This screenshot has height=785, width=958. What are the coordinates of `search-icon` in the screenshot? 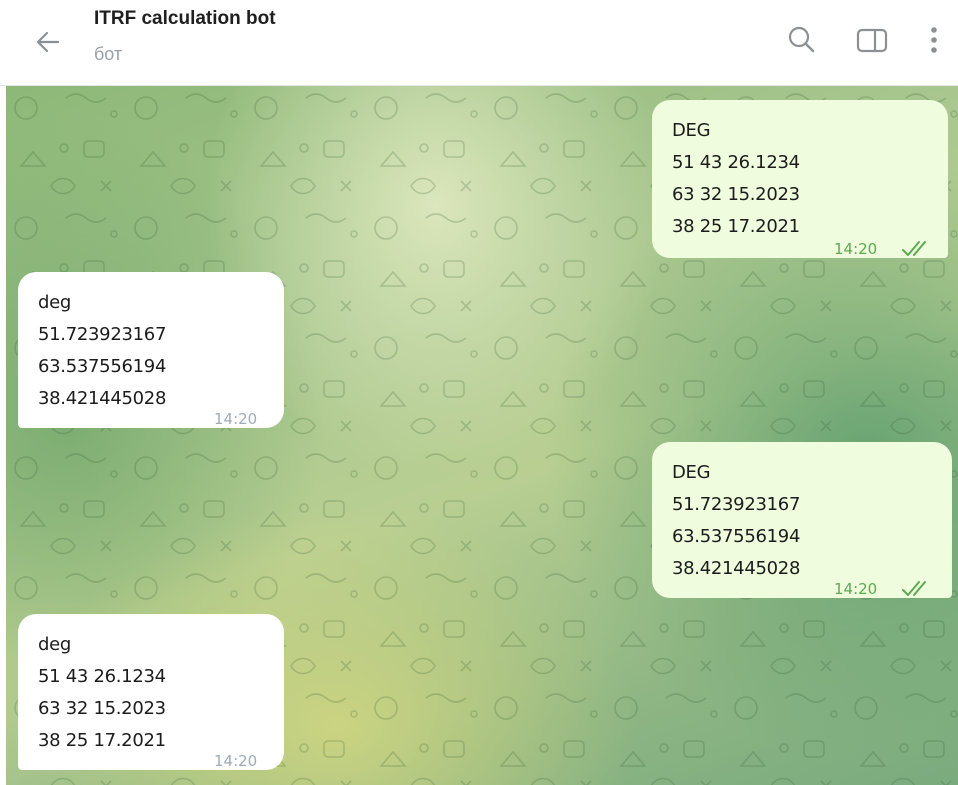 It's located at (801, 39).